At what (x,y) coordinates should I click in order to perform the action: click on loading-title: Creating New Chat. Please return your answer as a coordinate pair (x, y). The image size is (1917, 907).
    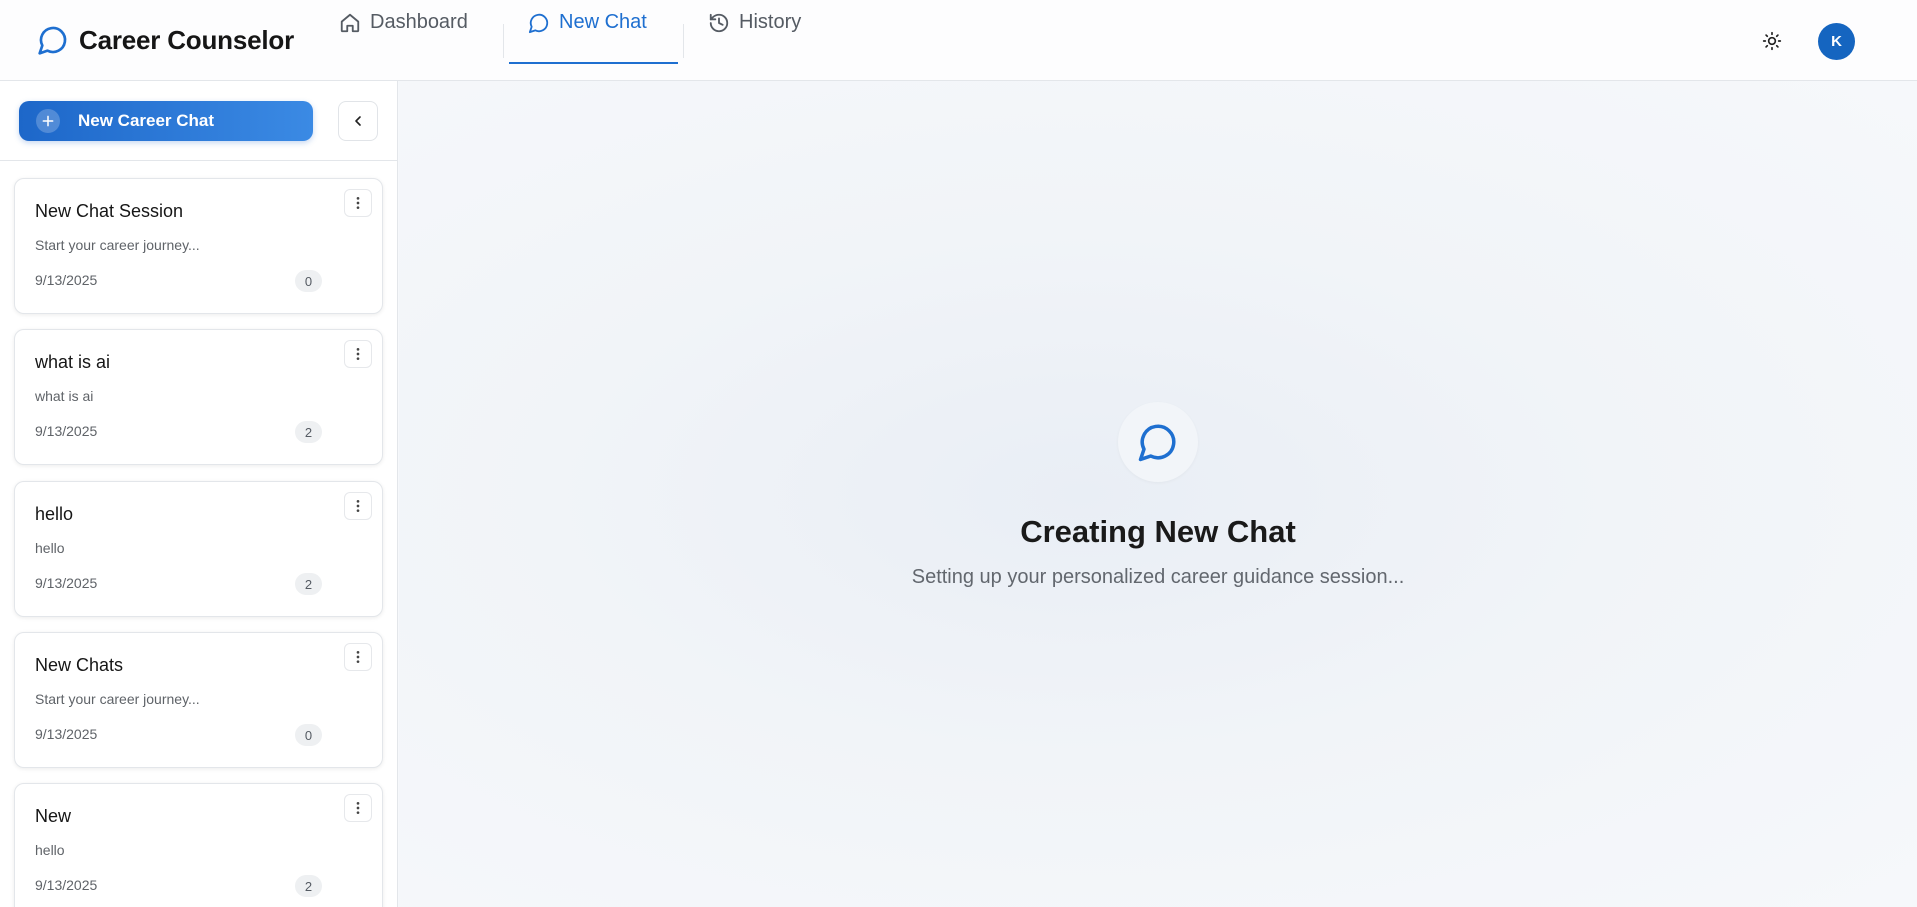
    Looking at the image, I should click on (1158, 531).